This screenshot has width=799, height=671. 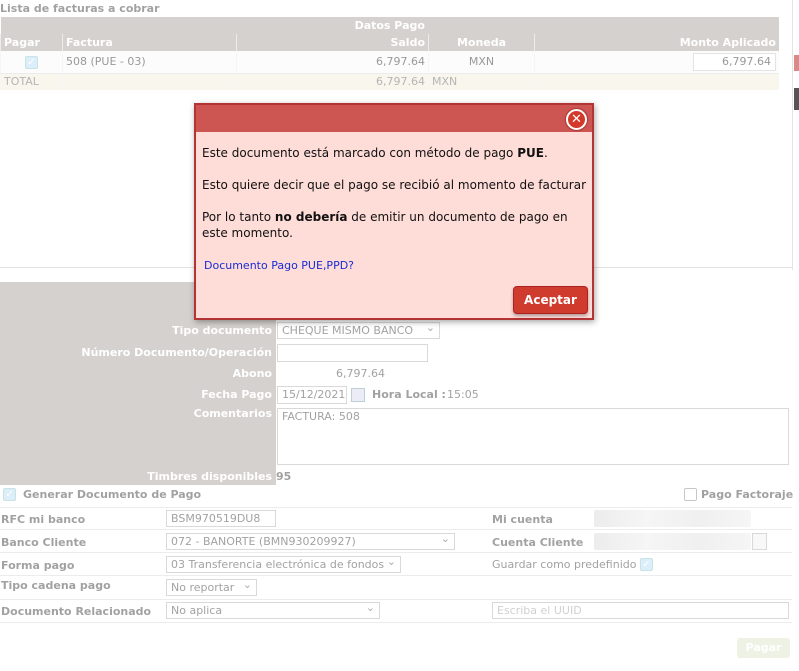 I want to click on comentarios-label: Comentarios, so click(x=232, y=413).